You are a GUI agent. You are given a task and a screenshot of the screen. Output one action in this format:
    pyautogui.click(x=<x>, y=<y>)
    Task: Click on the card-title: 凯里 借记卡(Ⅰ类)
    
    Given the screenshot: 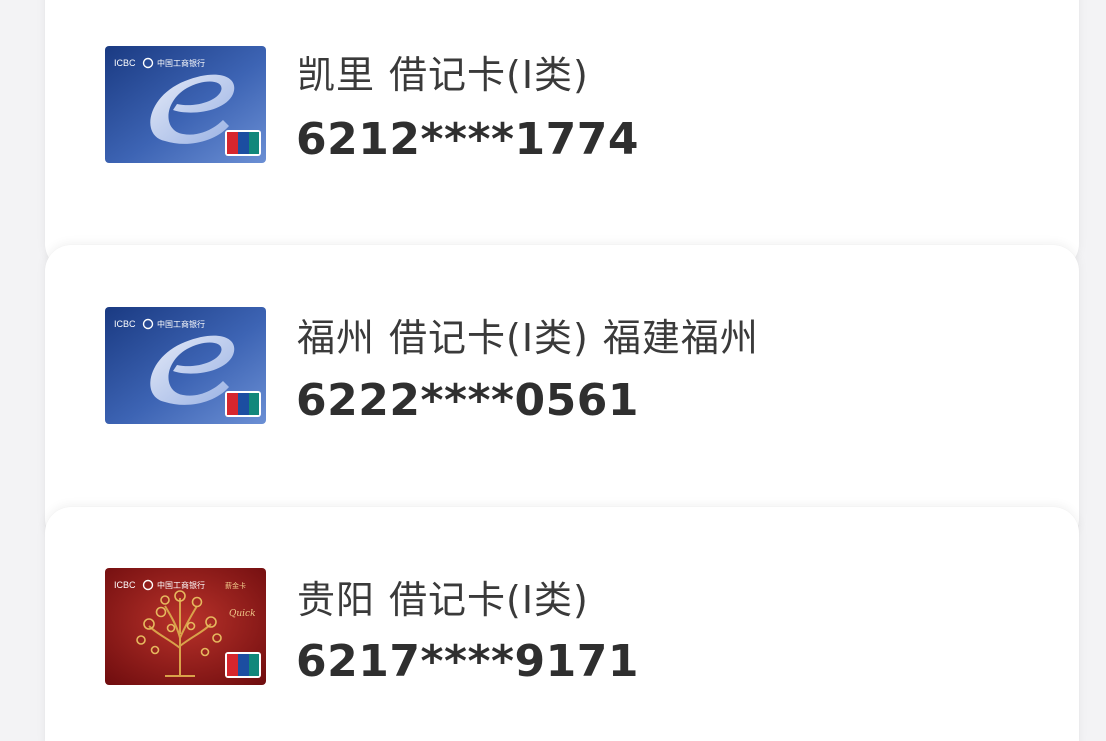 What is the action you would take?
    pyautogui.click(x=443, y=71)
    